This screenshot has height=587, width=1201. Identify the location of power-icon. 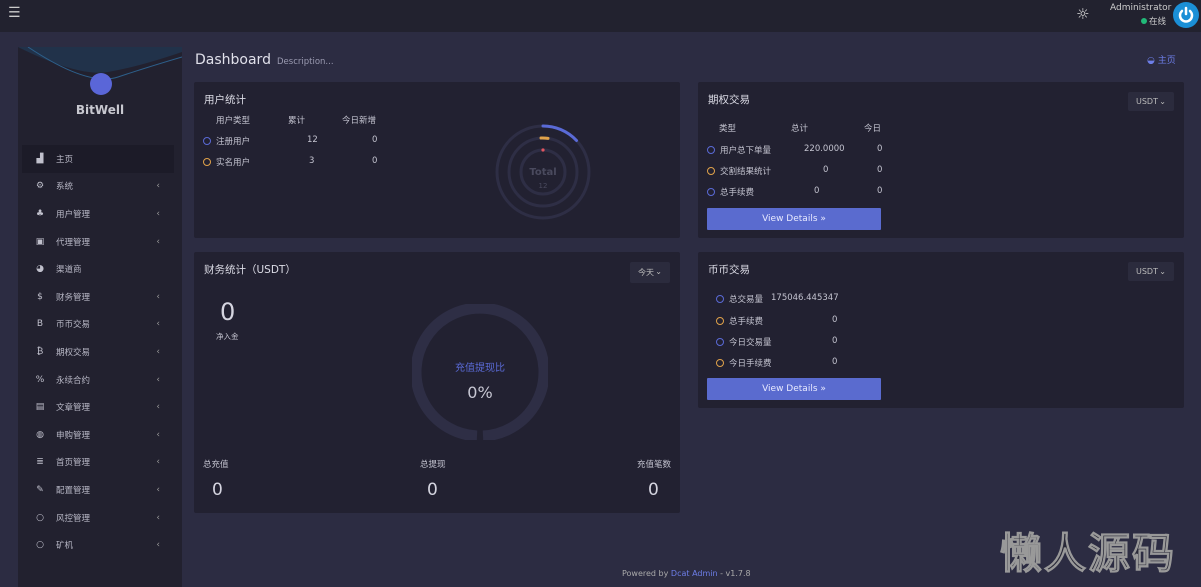
(1186, 15).